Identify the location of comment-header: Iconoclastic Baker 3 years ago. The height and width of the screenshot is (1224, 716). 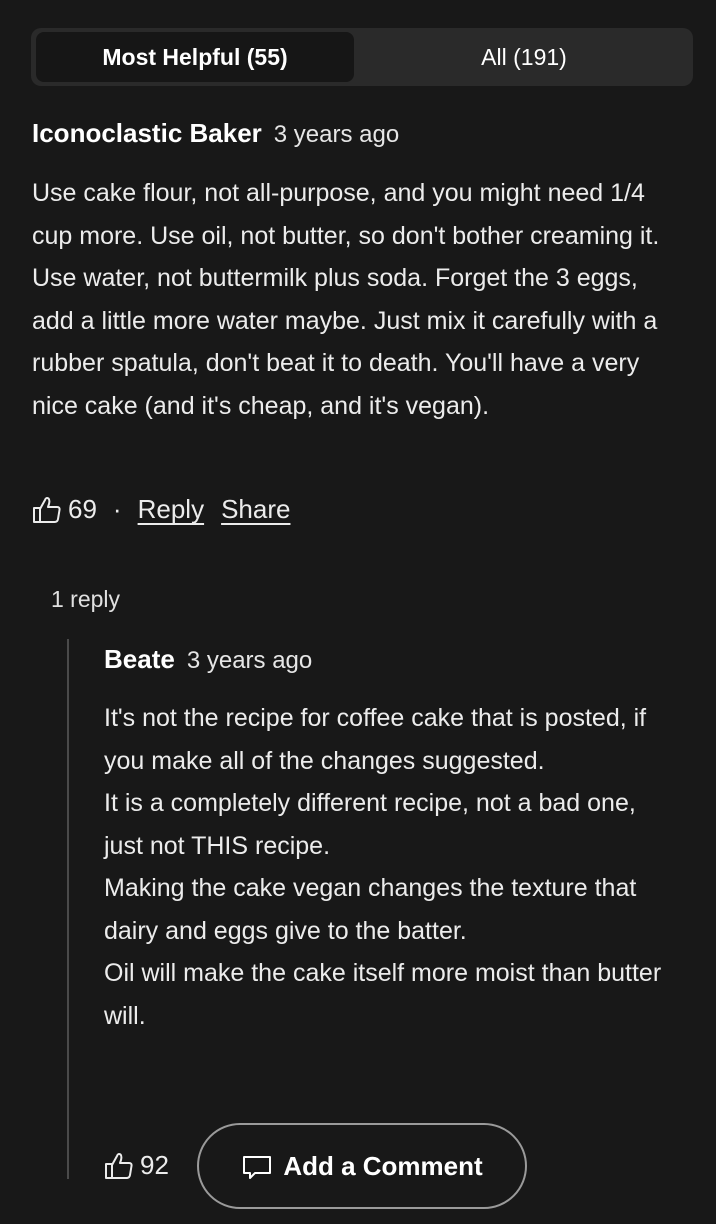
(215, 133).